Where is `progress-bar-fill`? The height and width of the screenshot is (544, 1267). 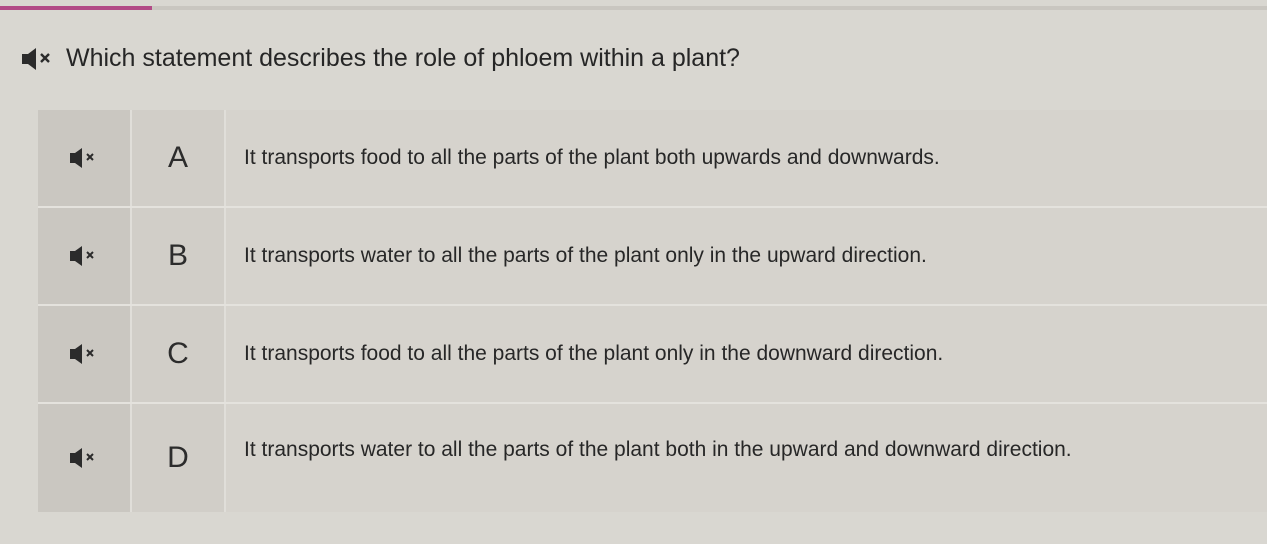
progress-bar-fill is located at coordinates (76, 8).